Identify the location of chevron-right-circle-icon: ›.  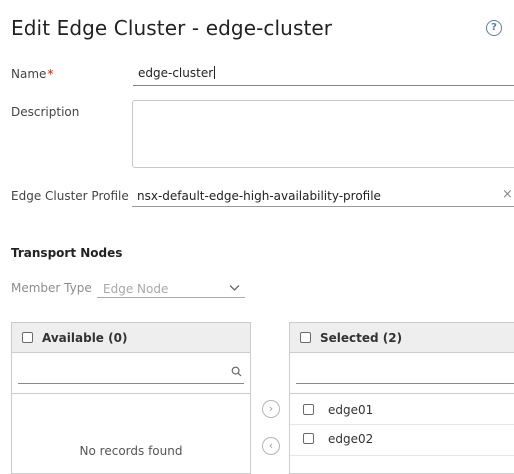
(271, 408).